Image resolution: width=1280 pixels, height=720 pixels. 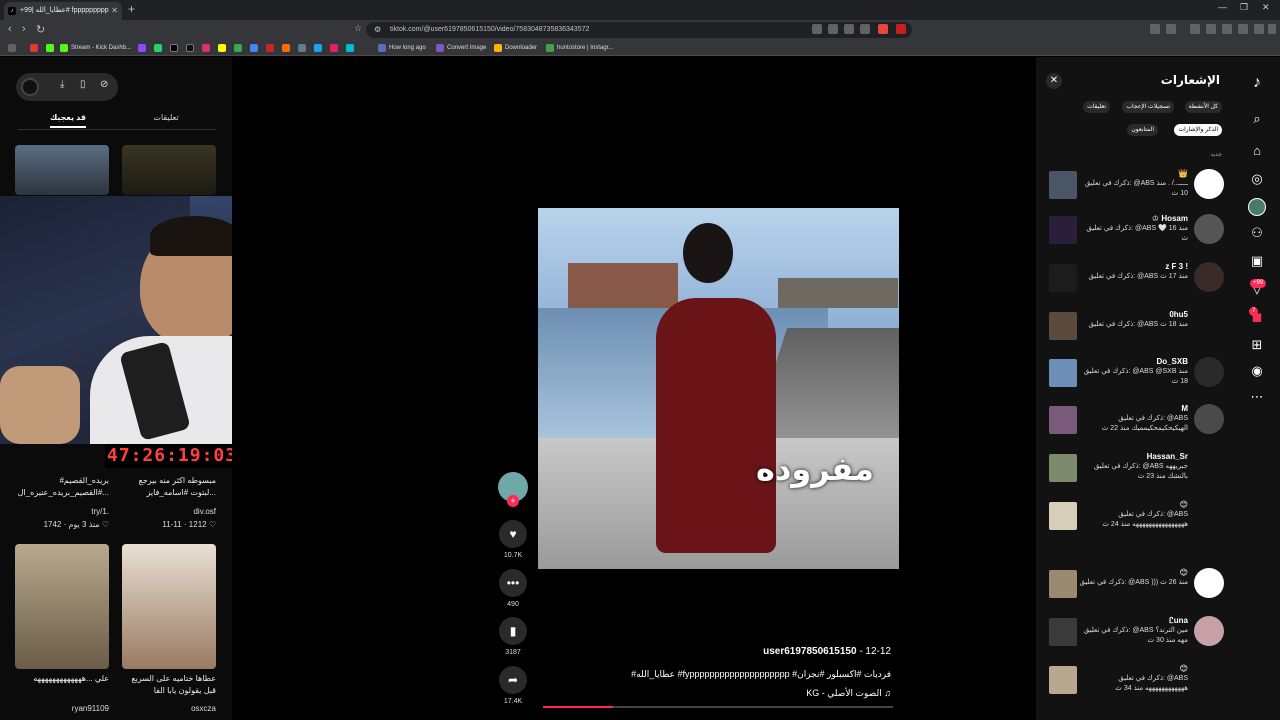 What do you see at coordinates (513, 631) in the screenshot?
I see `bookmark-icon: ▮` at bounding box center [513, 631].